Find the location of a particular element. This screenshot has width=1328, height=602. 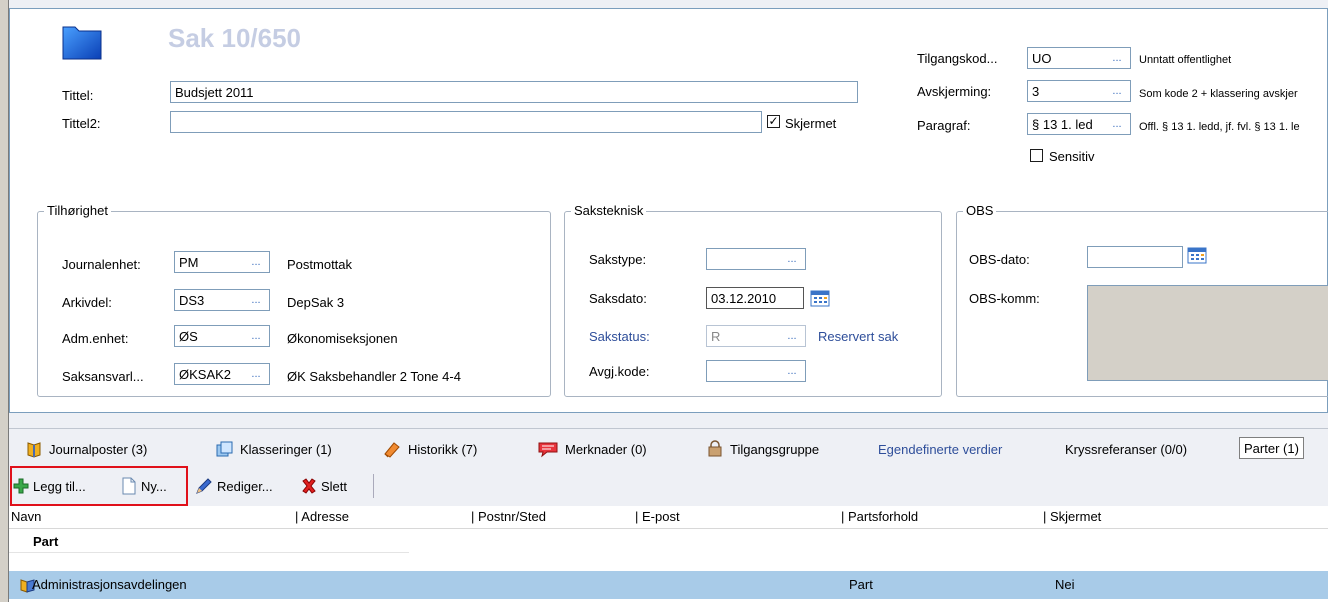

sensitiv-checkbox is located at coordinates (1036, 155).